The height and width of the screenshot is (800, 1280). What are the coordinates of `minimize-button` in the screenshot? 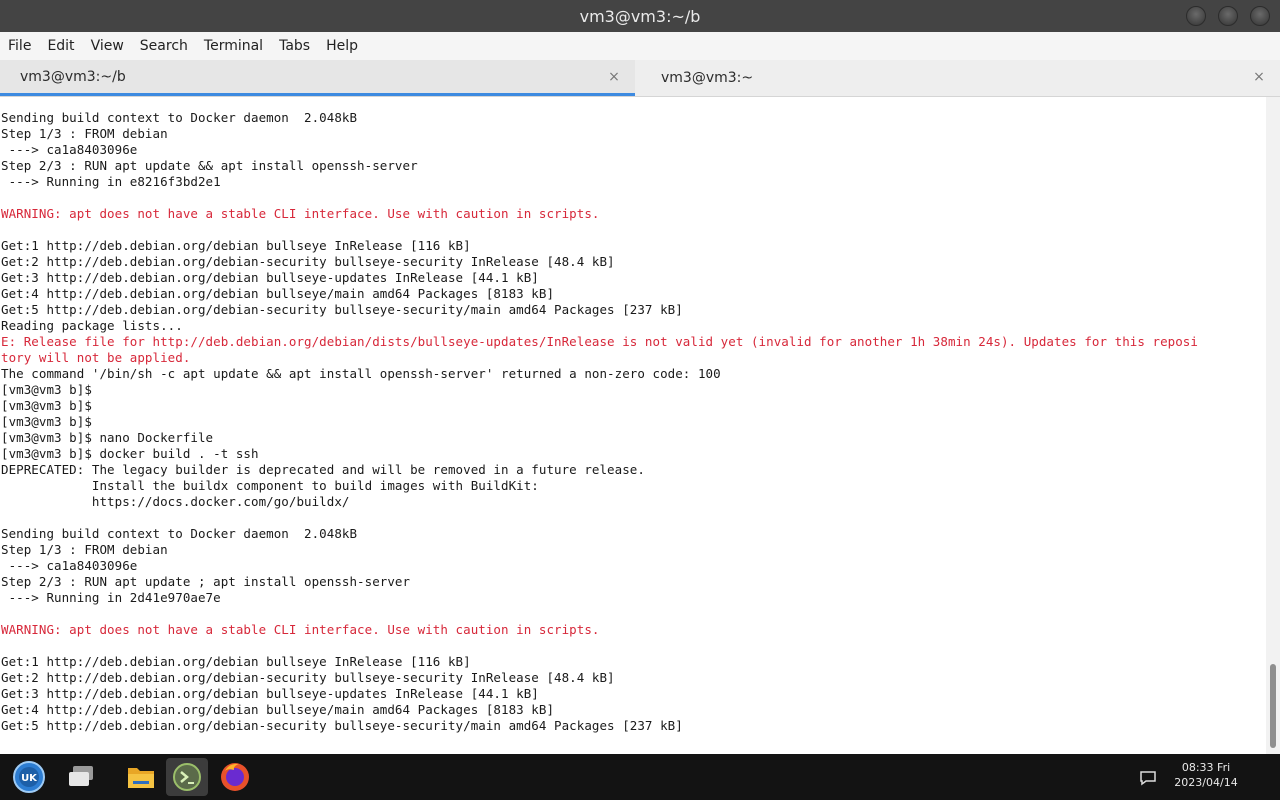 It's located at (1196, 16).